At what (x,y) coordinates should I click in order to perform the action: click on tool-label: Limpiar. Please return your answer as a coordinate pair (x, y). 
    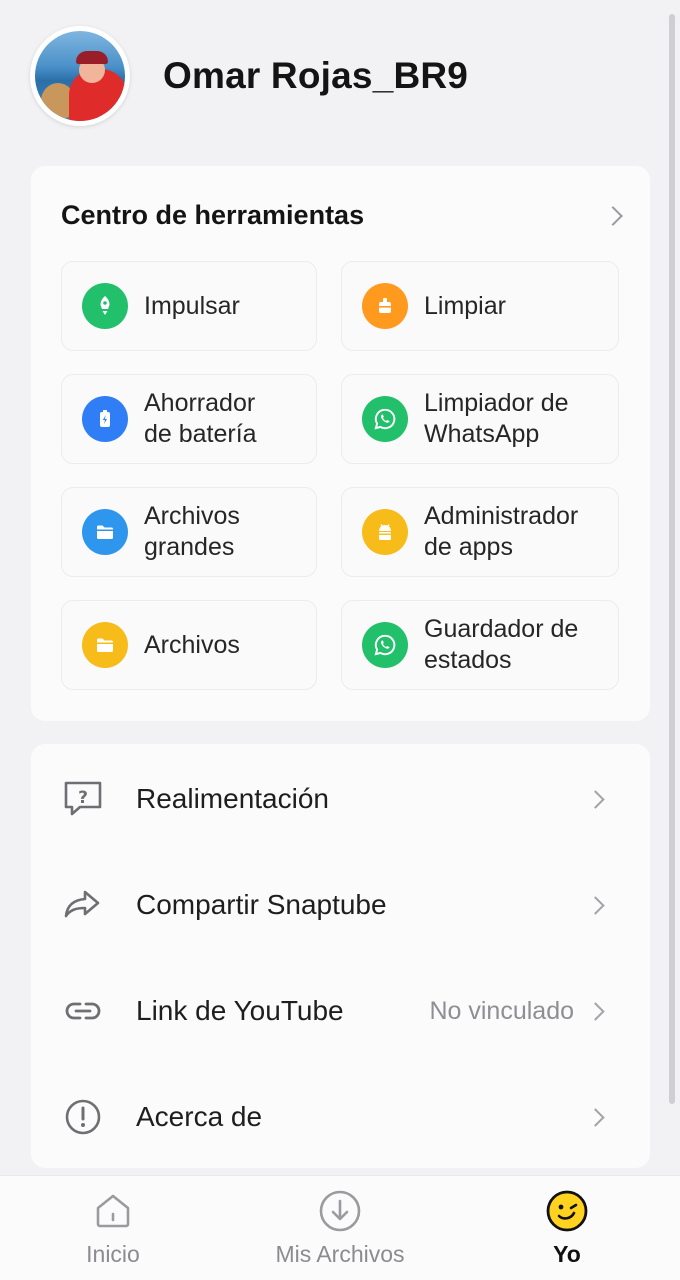
    Looking at the image, I should click on (465, 305).